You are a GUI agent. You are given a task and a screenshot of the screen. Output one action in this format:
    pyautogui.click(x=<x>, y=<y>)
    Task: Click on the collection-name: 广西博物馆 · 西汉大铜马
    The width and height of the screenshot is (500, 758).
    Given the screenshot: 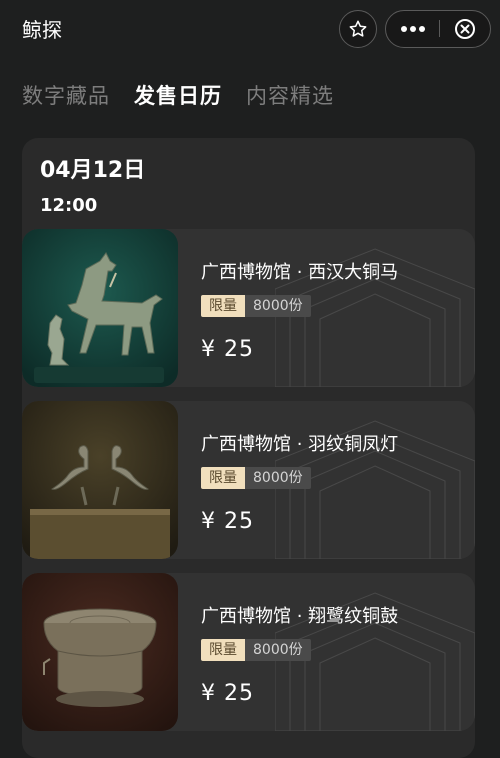 What is the action you would take?
    pyautogui.click(x=300, y=272)
    